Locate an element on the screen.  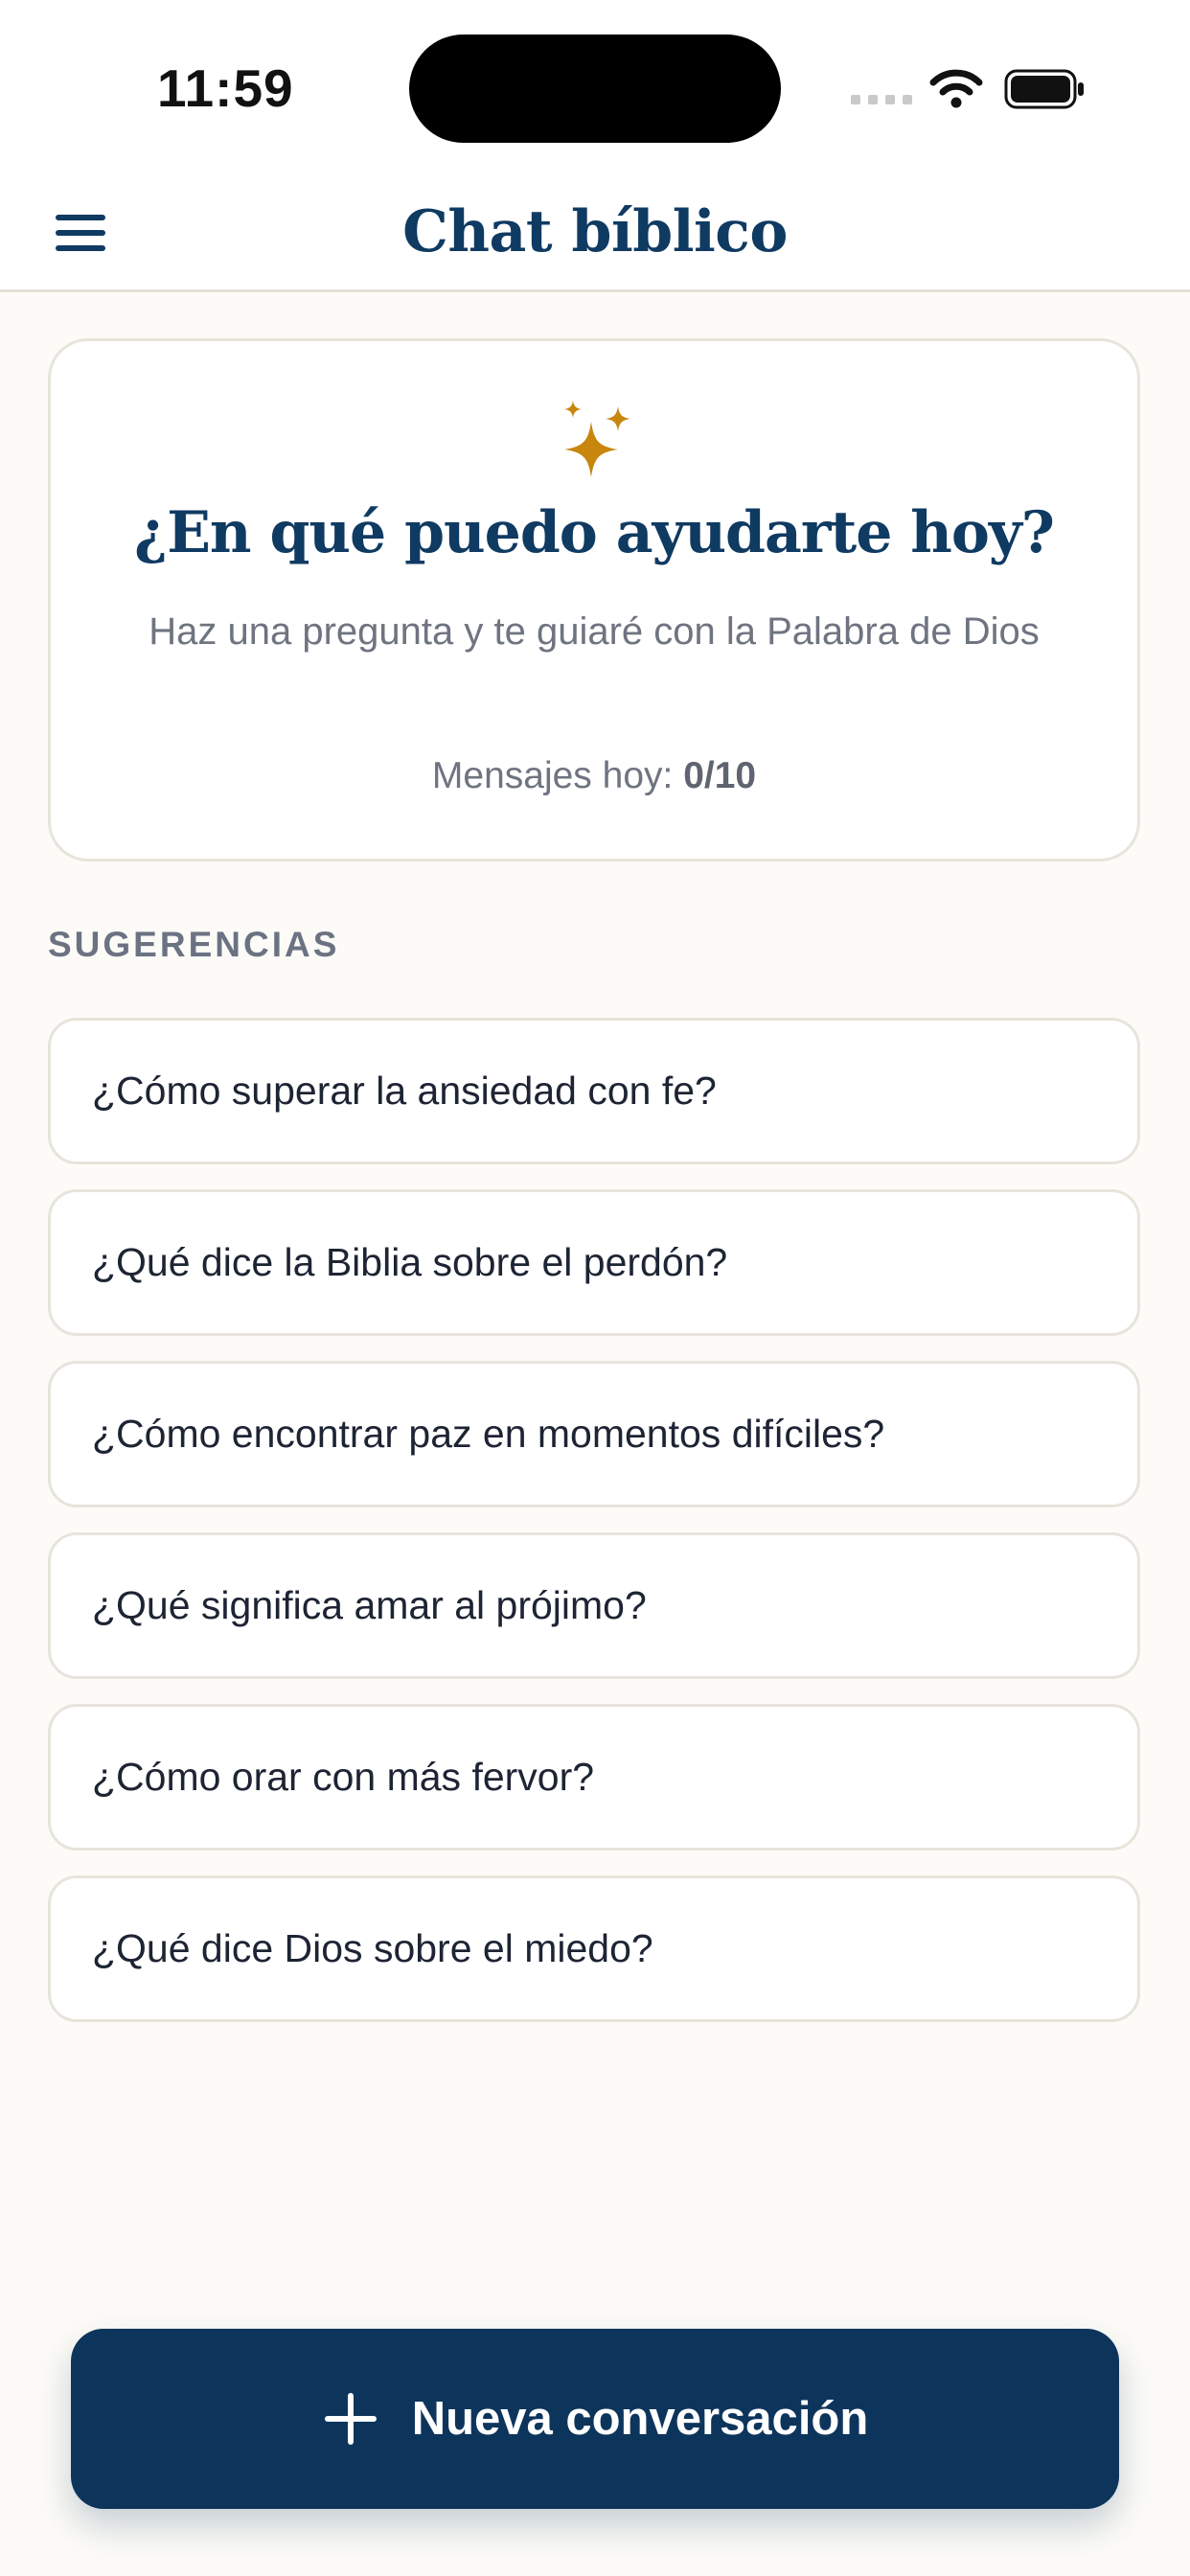
suggestion-item: ¿Qué significa amar al prójimo? is located at coordinates (594, 1605).